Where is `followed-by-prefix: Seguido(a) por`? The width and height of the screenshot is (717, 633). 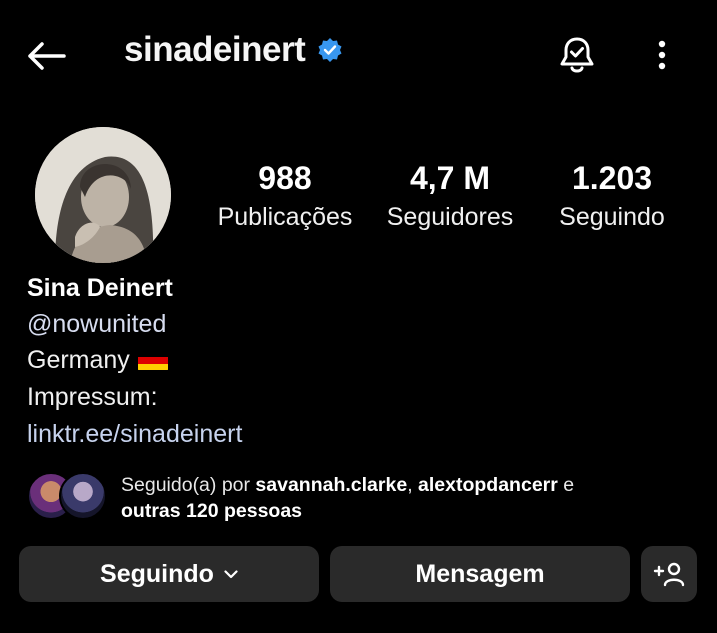 followed-by-prefix: Seguido(a) por is located at coordinates (185, 485).